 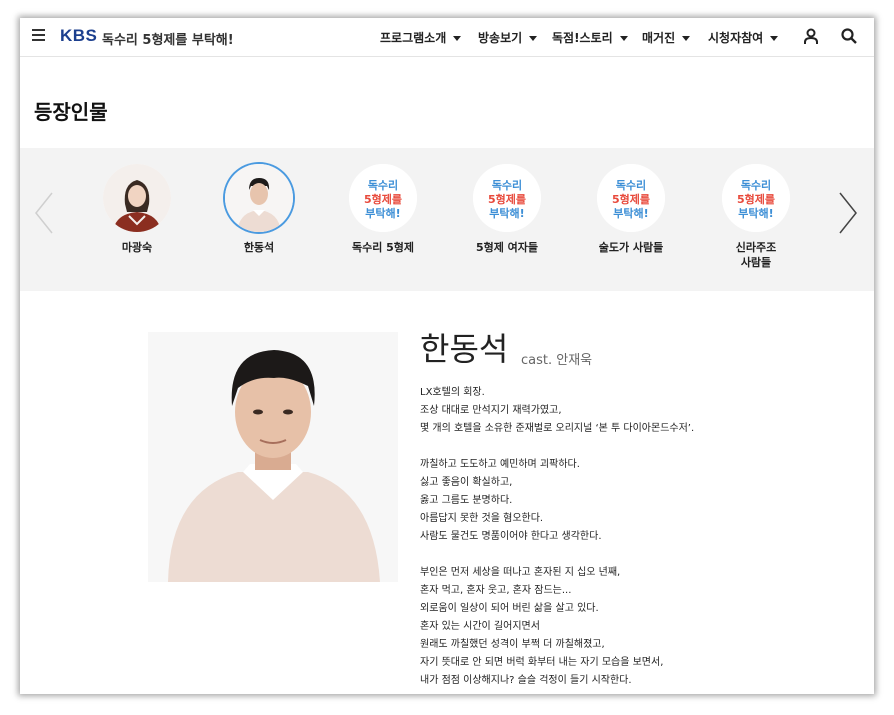 What do you see at coordinates (452, 392) in the screenshot?
I see `bio-line: LX호텔의 회장.` at bounding box center [452, 392].